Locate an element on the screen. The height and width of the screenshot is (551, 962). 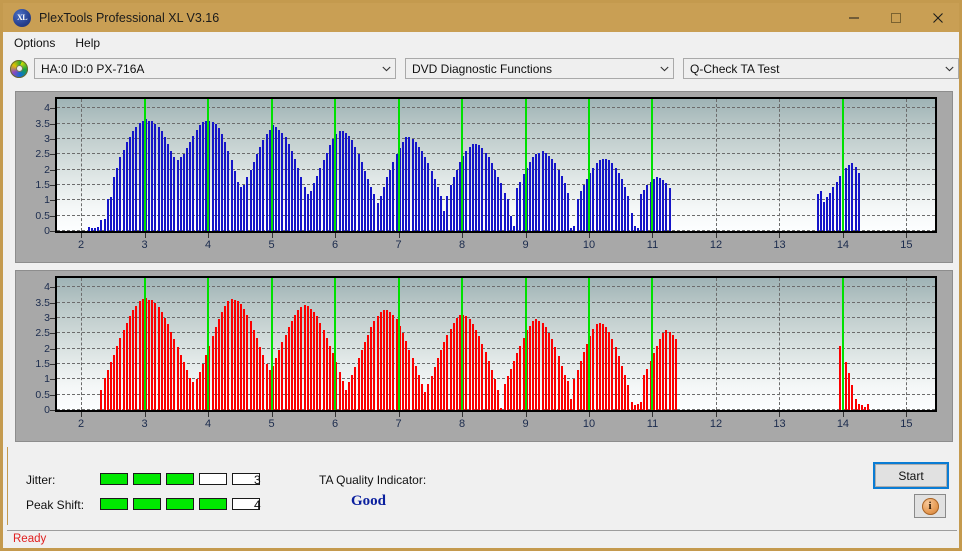
start-button: Start is located at coordinates (911, 475).